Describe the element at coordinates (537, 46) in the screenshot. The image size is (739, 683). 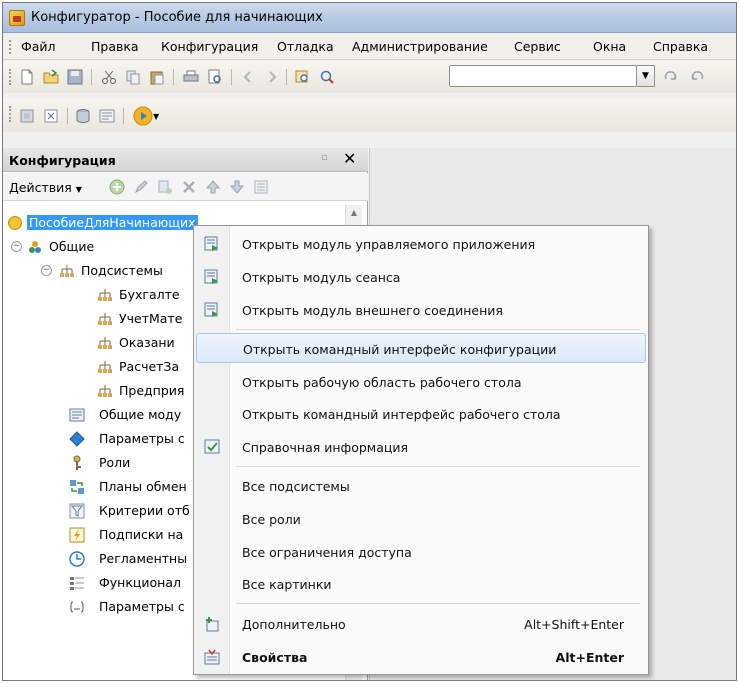
I see `menu-service: Сервис` at that location.